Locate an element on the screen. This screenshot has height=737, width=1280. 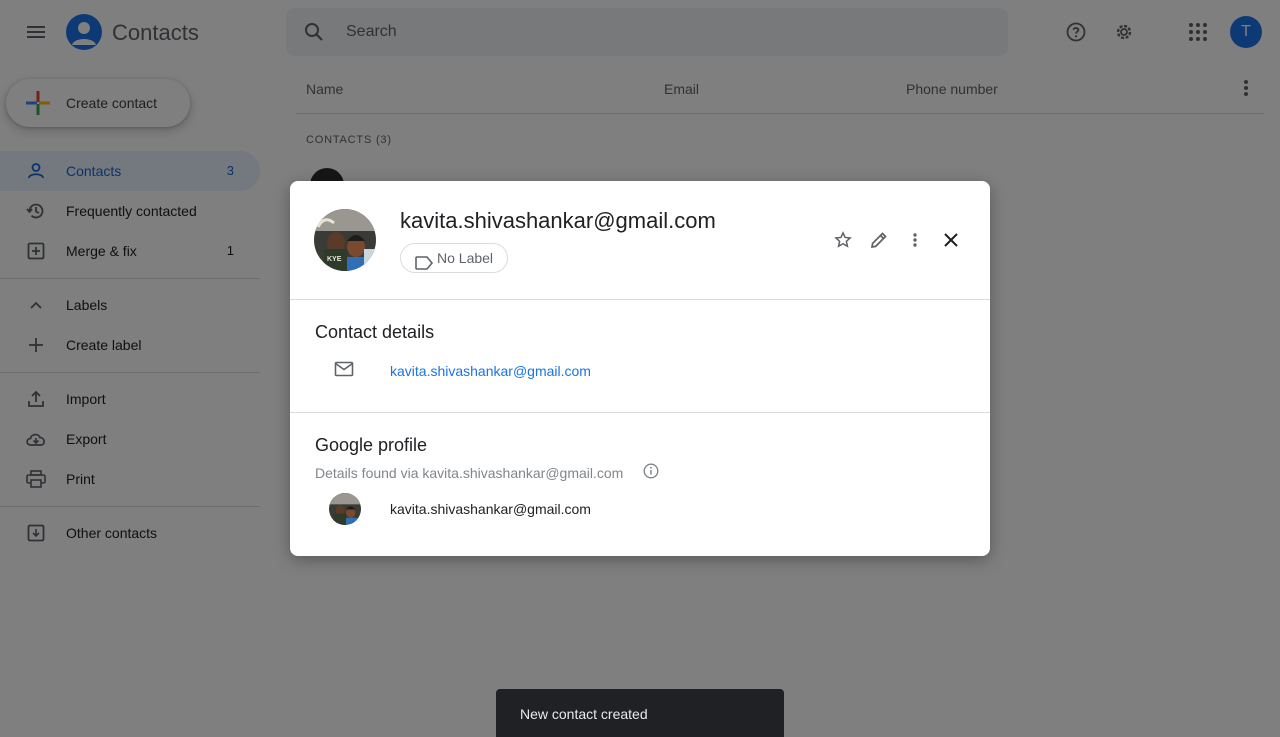
contact-email-link: kavita.shivashankar@gmail.com is located at coordinates (490, 371).